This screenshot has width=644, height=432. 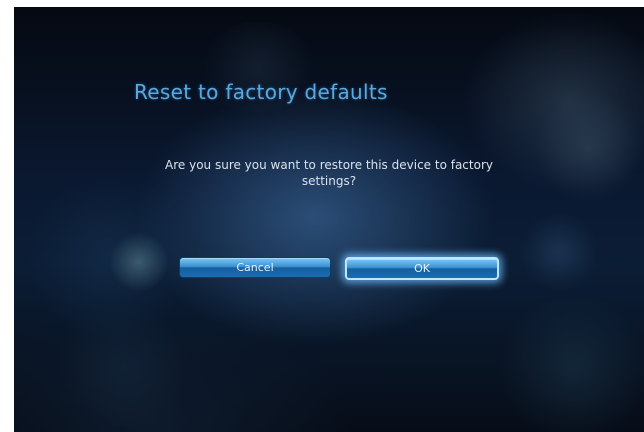 I want to click on ok-button: OK, so click(x=422, y=268).